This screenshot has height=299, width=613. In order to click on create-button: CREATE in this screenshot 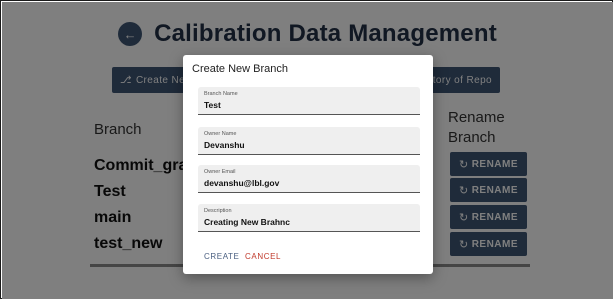, I will do `click(221, 256)`.